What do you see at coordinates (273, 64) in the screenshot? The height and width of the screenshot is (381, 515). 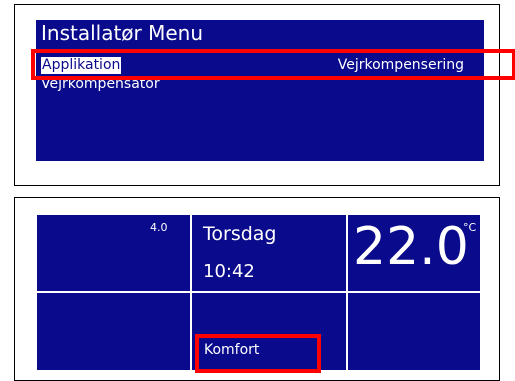 I see `selected-row-highlight` at bounding box center [273, 64].